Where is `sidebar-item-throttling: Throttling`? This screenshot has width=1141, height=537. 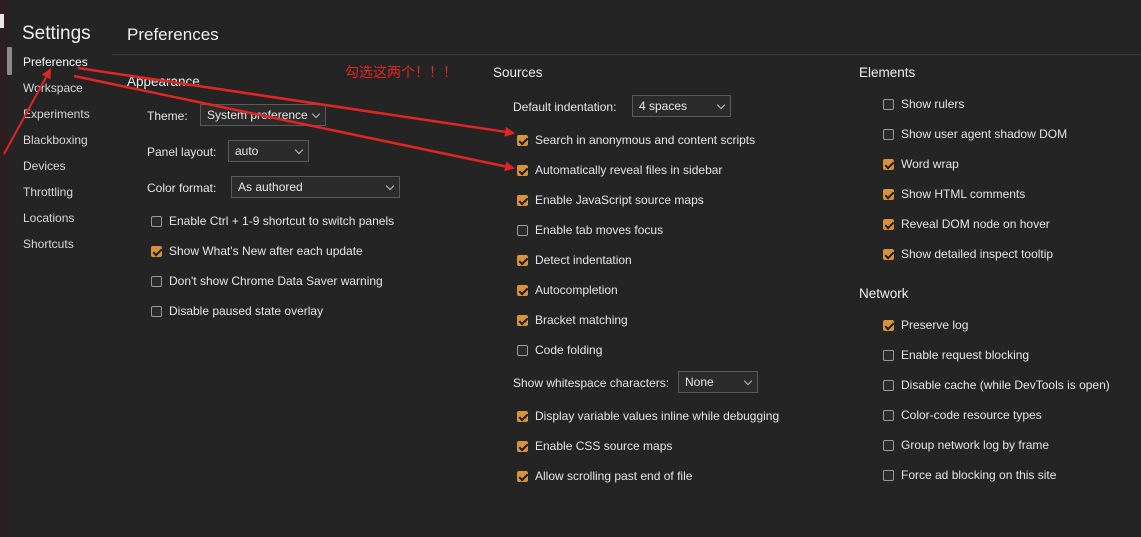 sidebar-item-throttling: Throttling is located at coordinates (48, 192).